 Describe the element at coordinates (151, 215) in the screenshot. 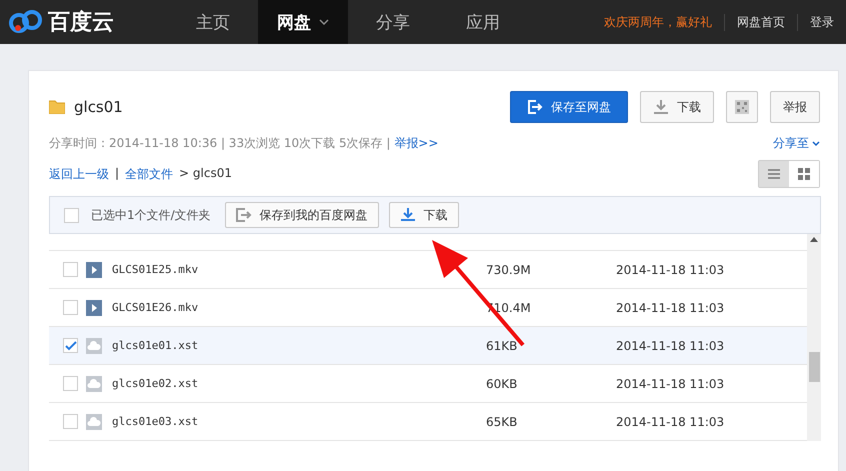

I see `selection-count: 已选中1个文件/文件夹` at that location.